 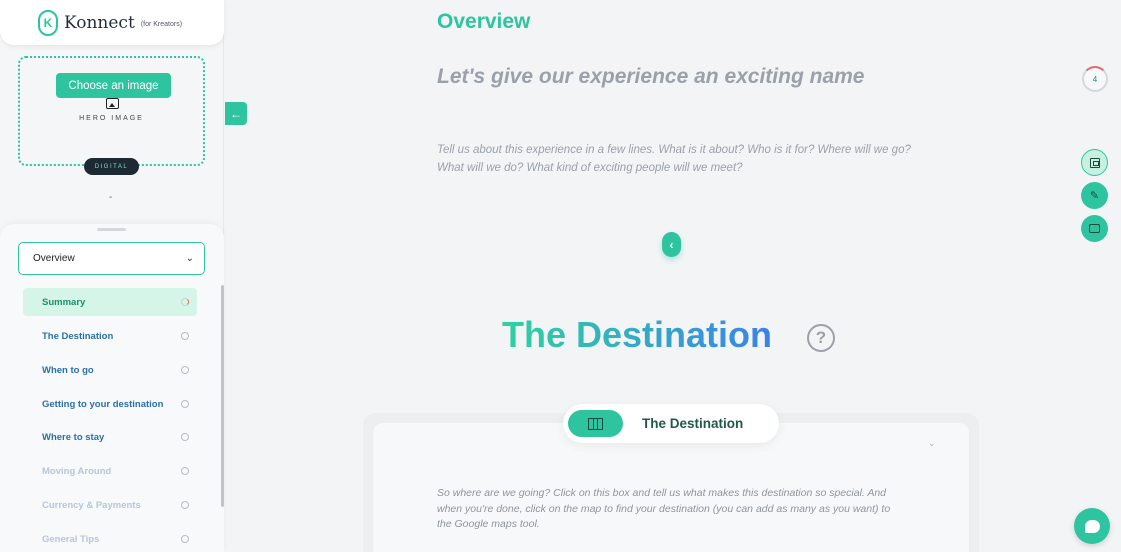 I want to click on nav-item-summary: Summary, so click(x=110, y=302).